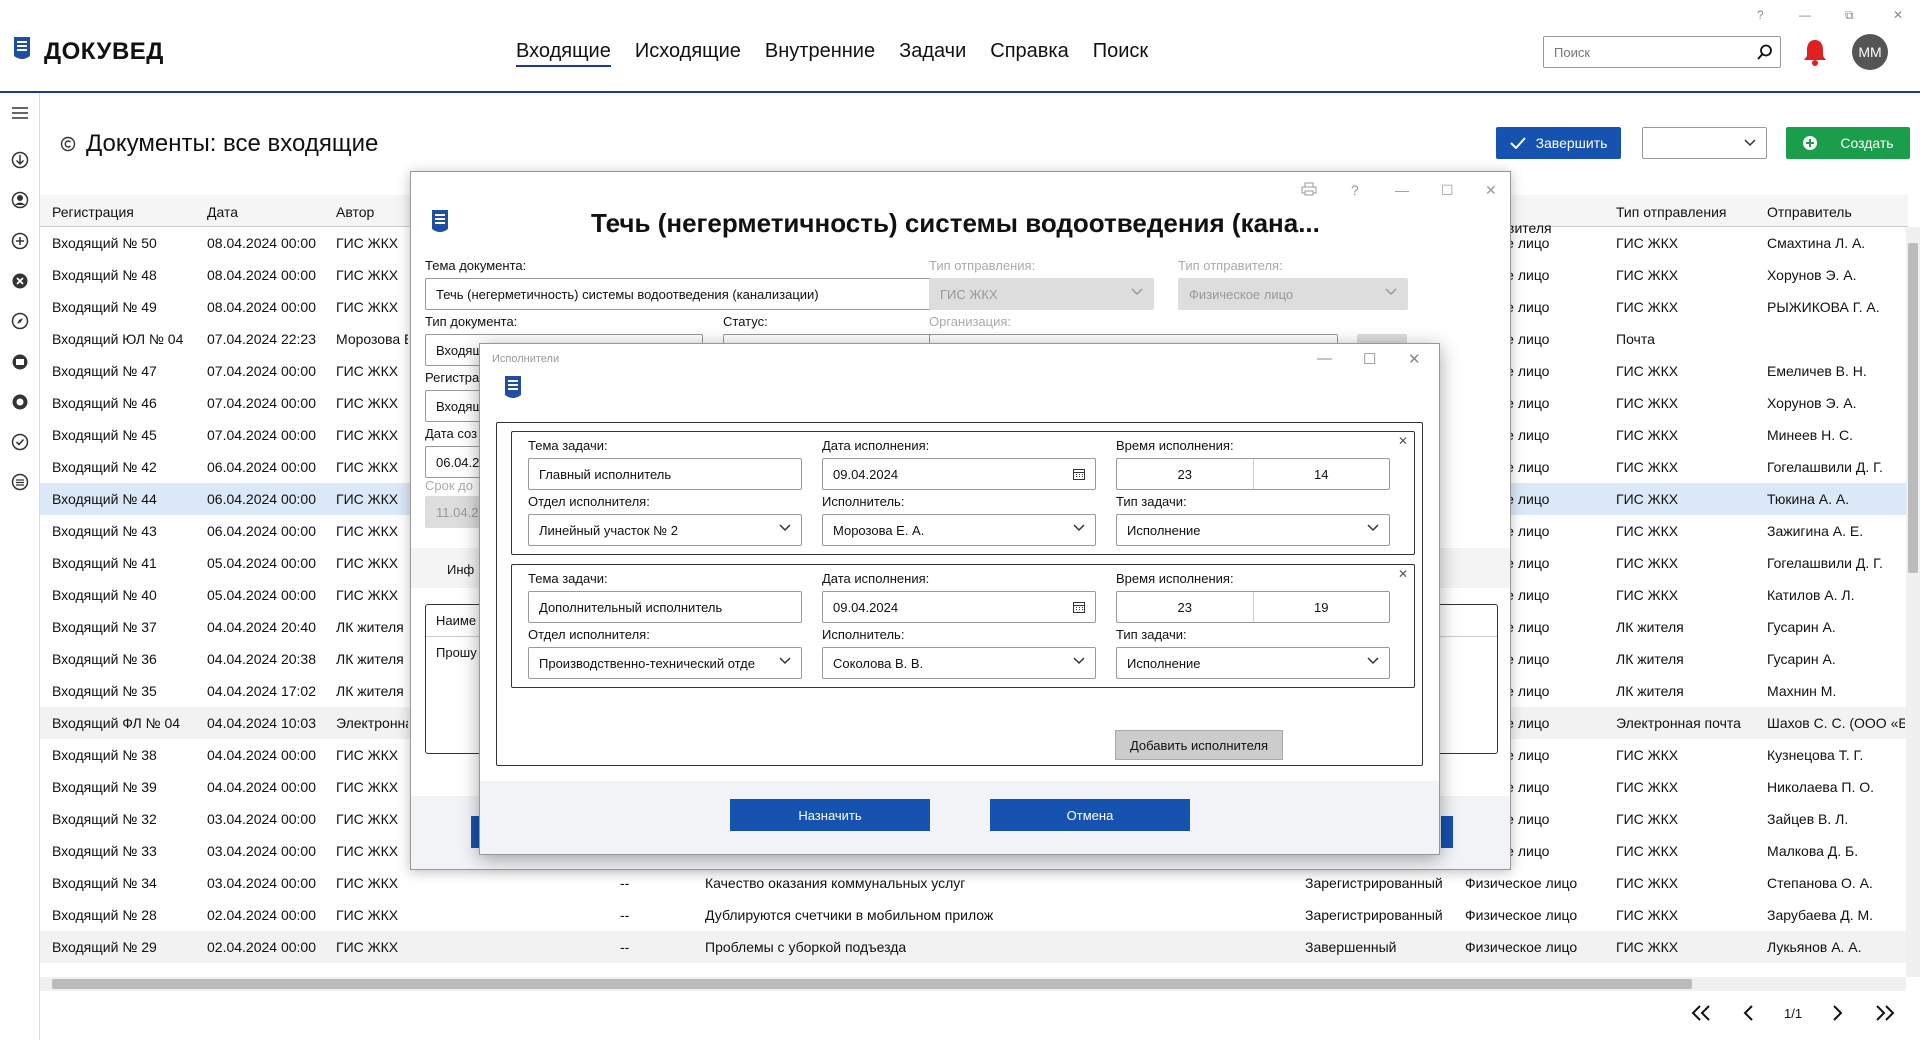 The height and width of the screenshot is (1040, 1920). What do you see at coordinates (20, 200) in the screenshot?
I see `user-icon` at bounding box center [20, 200].